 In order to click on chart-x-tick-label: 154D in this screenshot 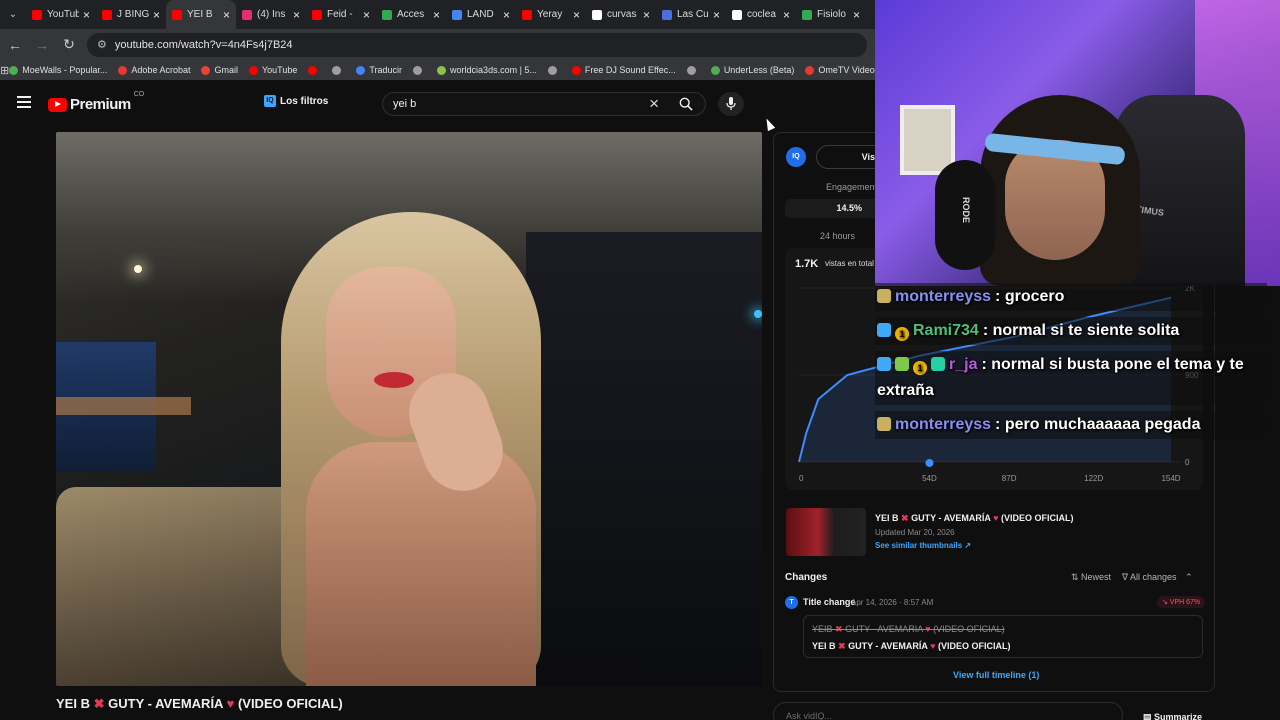, I will do `click(1170, 478)`.